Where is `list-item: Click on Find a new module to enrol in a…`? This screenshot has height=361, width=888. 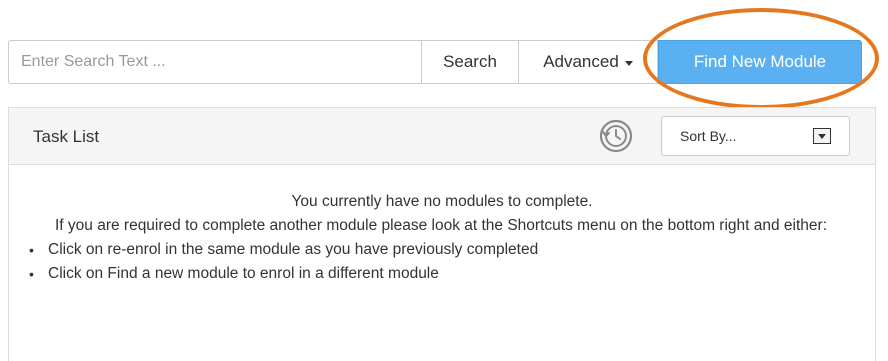
list-item: Click on Find a new module to enrol in a… is located at coordinates (452, 274).